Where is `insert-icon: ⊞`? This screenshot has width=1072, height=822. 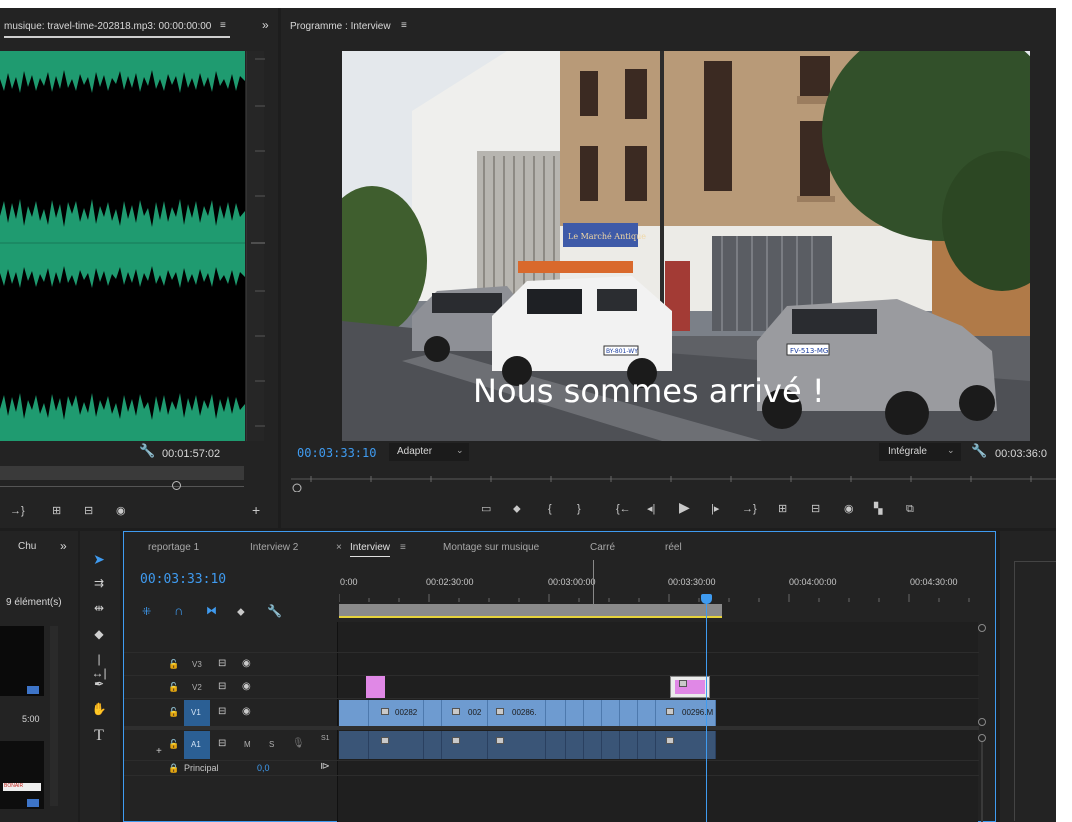 insert-icon: ⊞ is located at coordinates (56, 511).